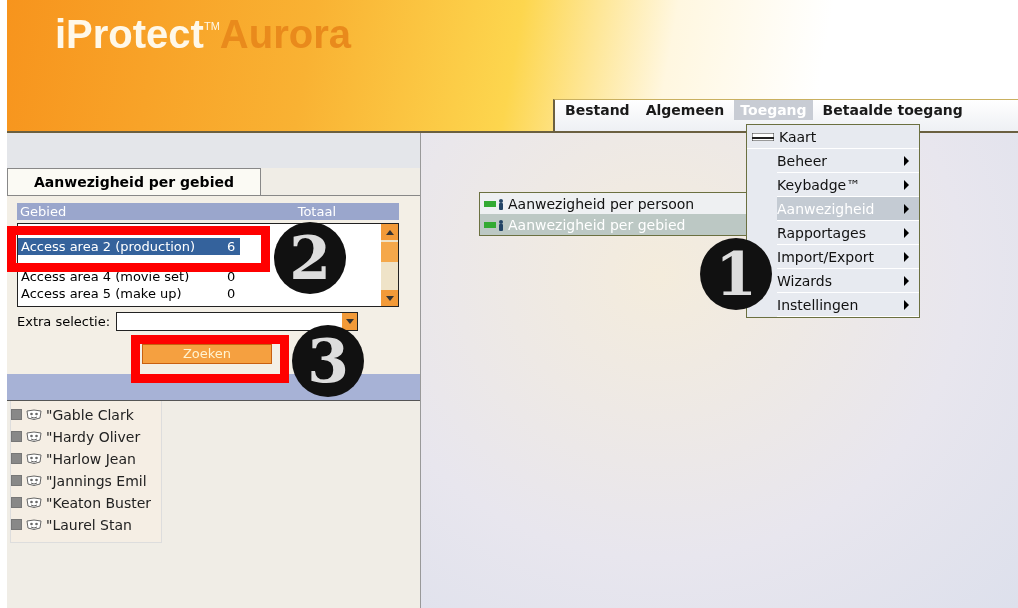 This screenshot has height=608, width=1018. Describe the element at coordinates (763, 136) in the screenshot. I see `card-icon` at that location.